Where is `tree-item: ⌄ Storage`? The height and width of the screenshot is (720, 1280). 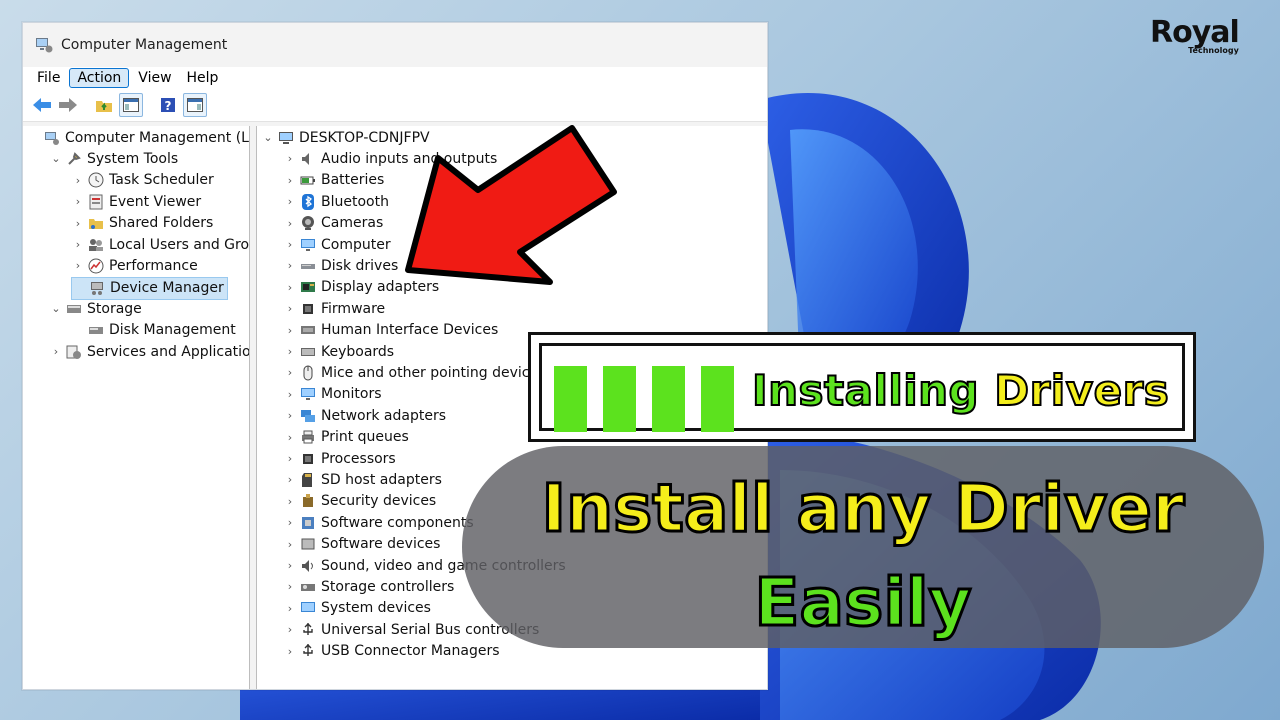 tree-item: ⌄ Storage is located at coordinates (95, 308).